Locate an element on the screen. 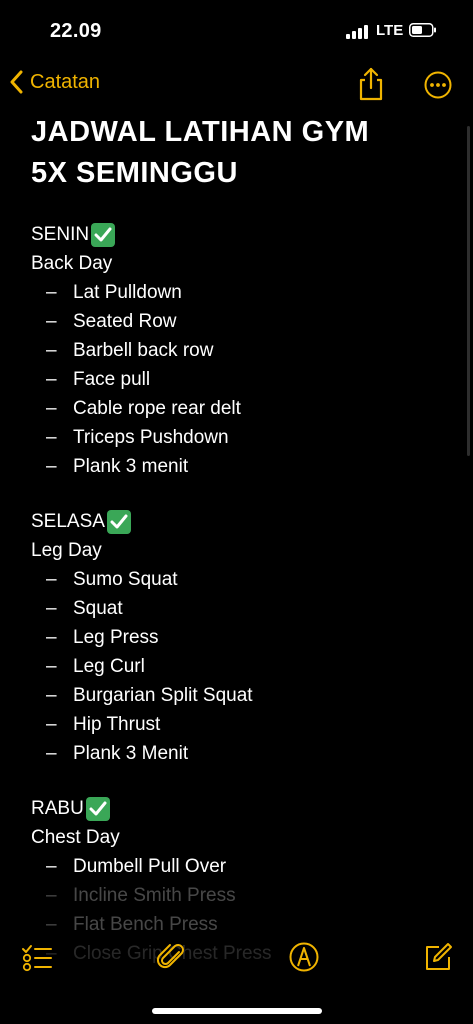  day-subtitle: Leg Day is located at coordinates (66, 550).